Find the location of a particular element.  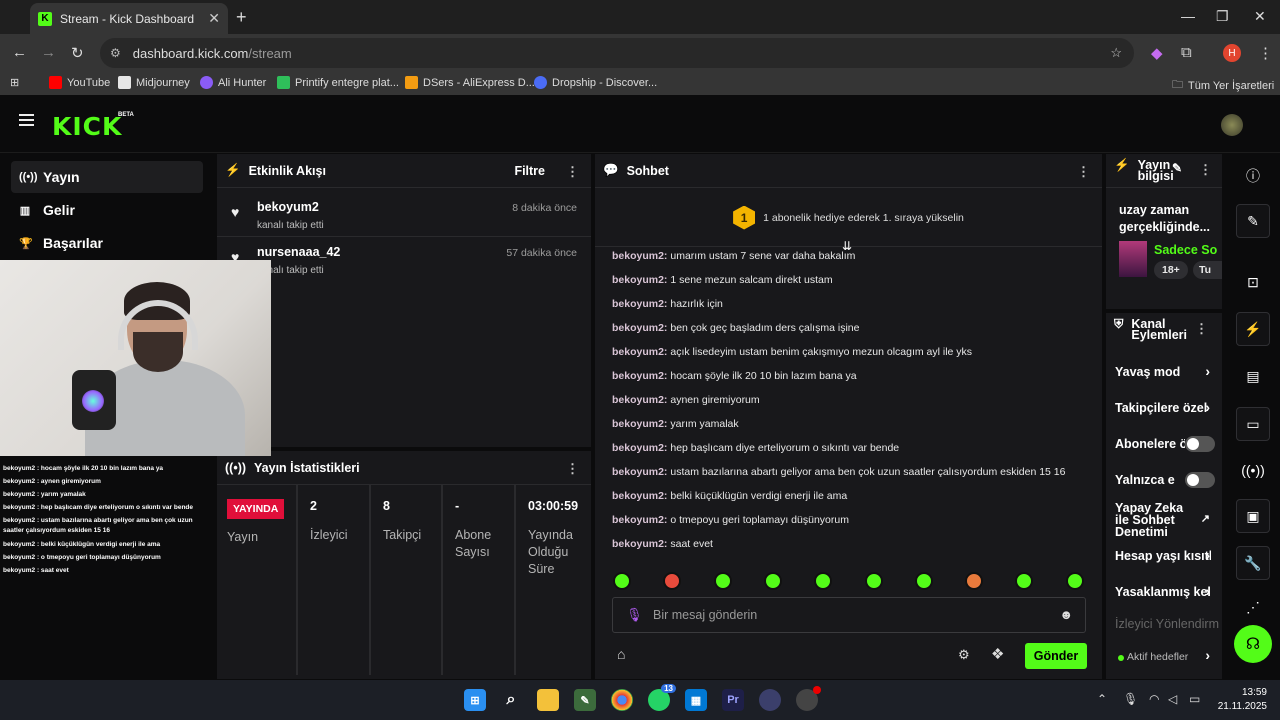

reload-icon: ↻ is located at coordinates (77, 53).